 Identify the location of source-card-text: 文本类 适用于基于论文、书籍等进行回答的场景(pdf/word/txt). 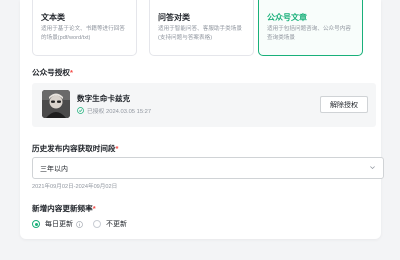
(84, 28).